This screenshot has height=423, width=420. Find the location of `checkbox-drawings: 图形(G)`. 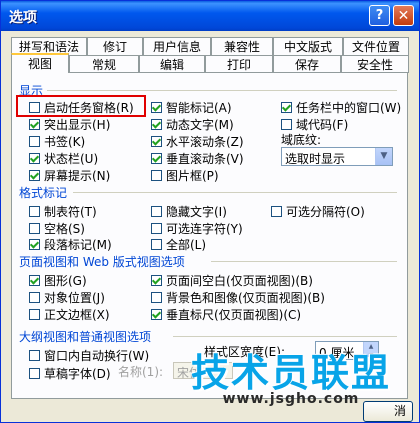

checkbox-drawings: 图形(G) is located at coordinates (58, 280).